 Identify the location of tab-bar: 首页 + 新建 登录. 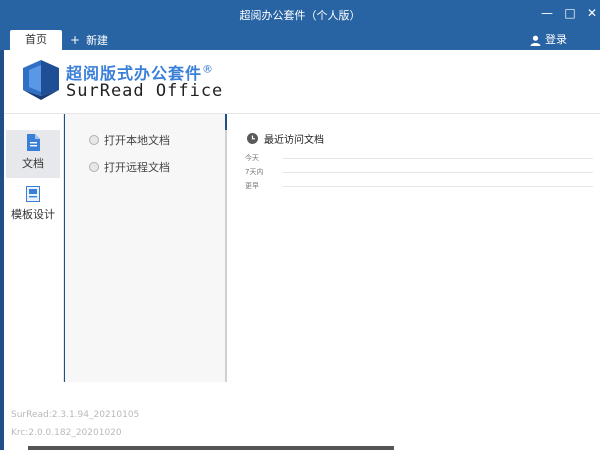
(300, 40).